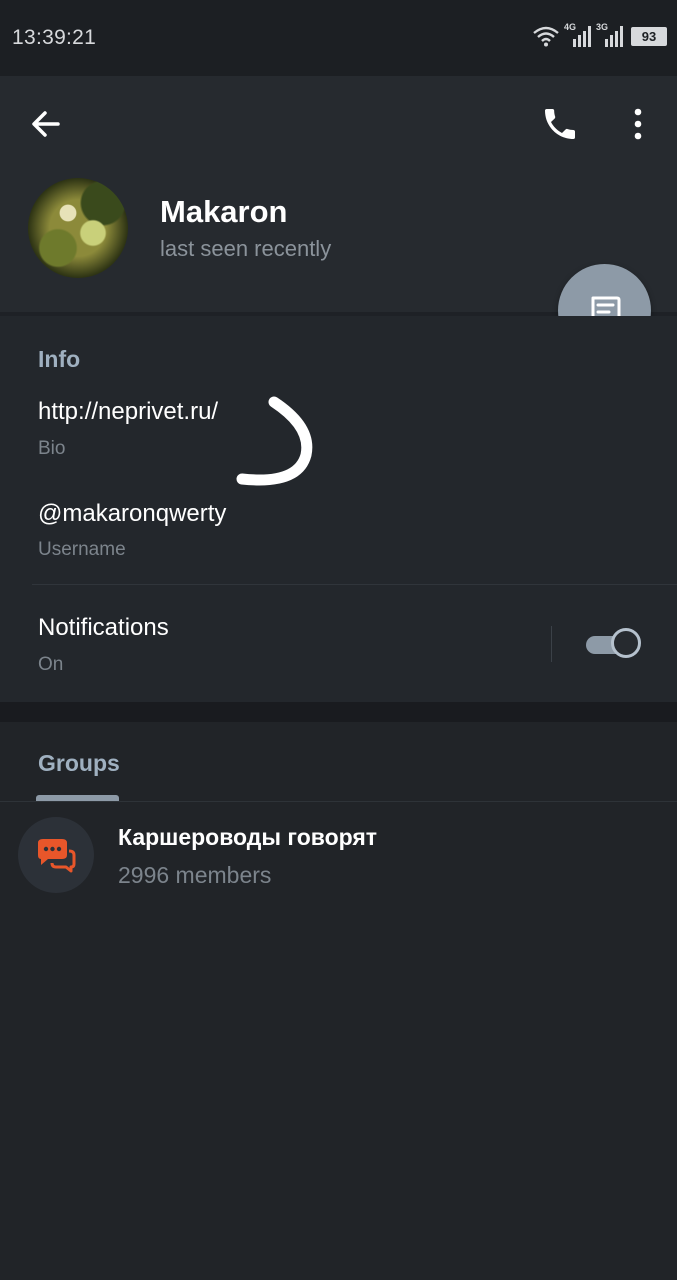 The height and width of the screenshot is (1280, 677). Describe the element at coordinates (609, 34) in the screenshot. I see `signal-3g-icon: 3G` at that location.